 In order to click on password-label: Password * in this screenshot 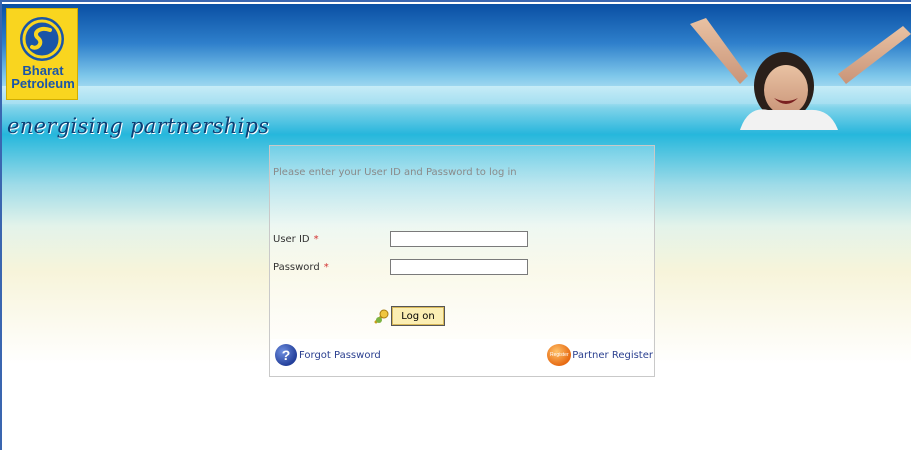, I will do `click(301, 267)`.